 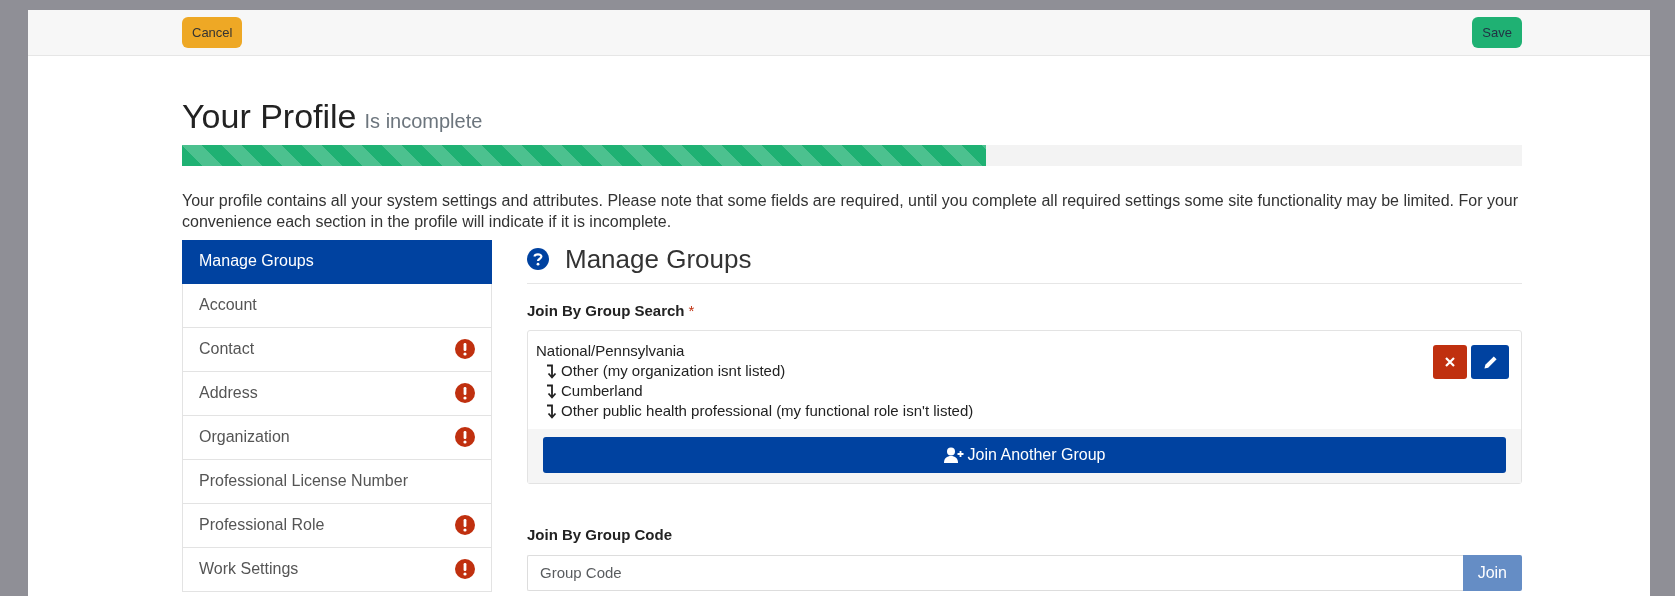 What do you see at coordinates (600, 535) in the screenshot?
I see `field-label: Join By Group Code` at bounding box center [600, 535].